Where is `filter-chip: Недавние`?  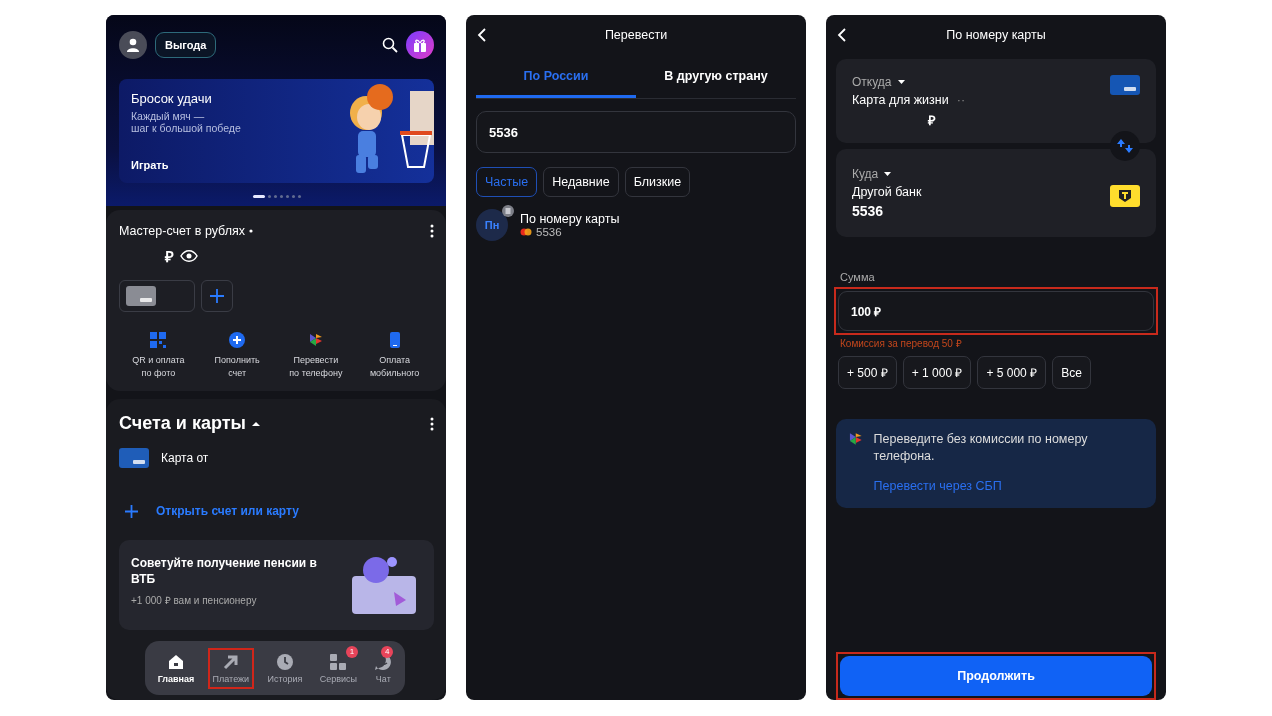 filter-chip: Недавние is located at coordinates (581, 182).